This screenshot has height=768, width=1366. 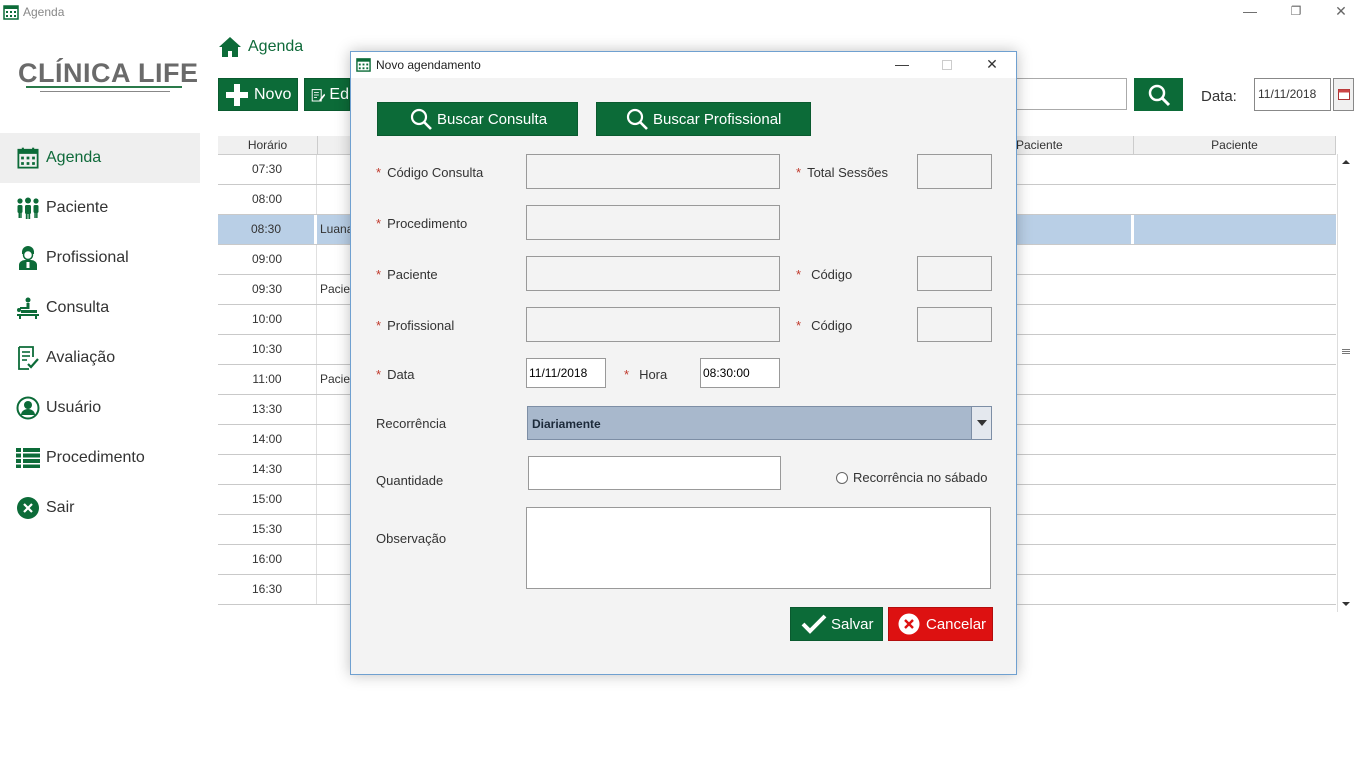 What do you see at coordinates (428, 65) in the screenshot?
I see `dialog-title: Novo agendamento` at bounding box center [428, 65].